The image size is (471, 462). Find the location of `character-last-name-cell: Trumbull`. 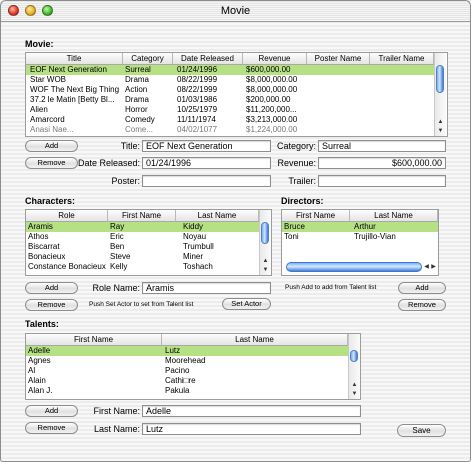

character-last-name-cell: Trumbull is located at coordinates (198, 246).